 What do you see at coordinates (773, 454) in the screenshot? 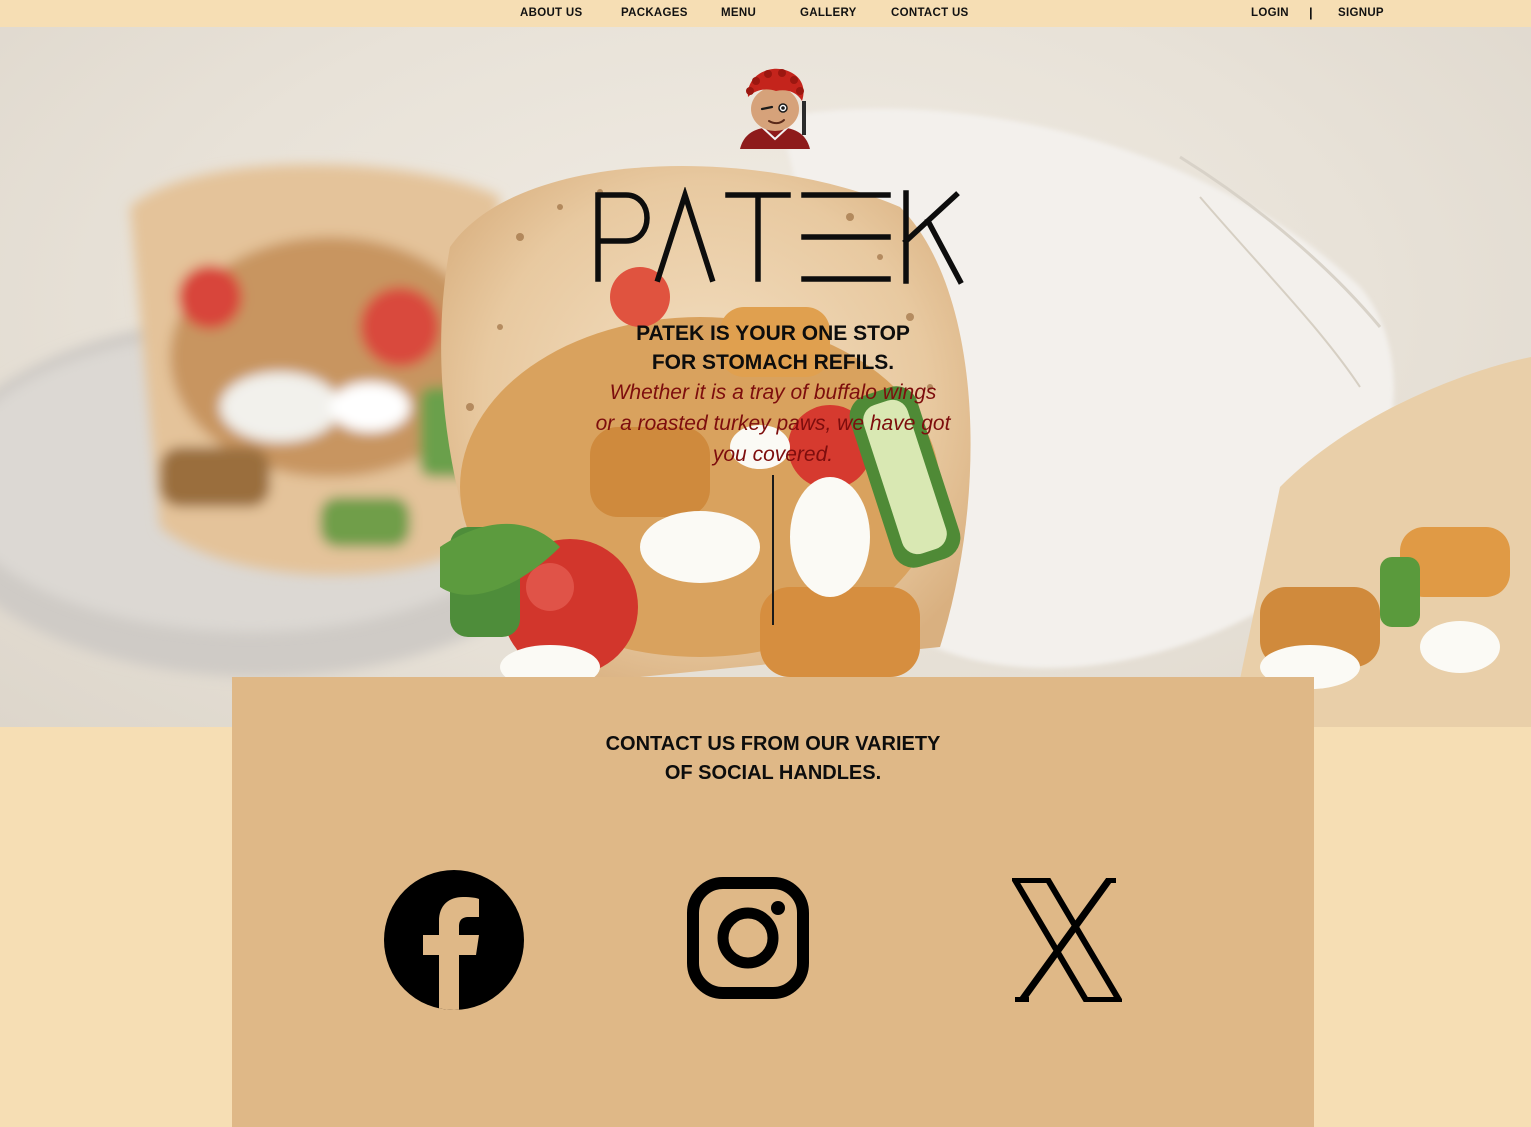
I see `subtag-line-3: you covered.` at bounding box center [773, 454].